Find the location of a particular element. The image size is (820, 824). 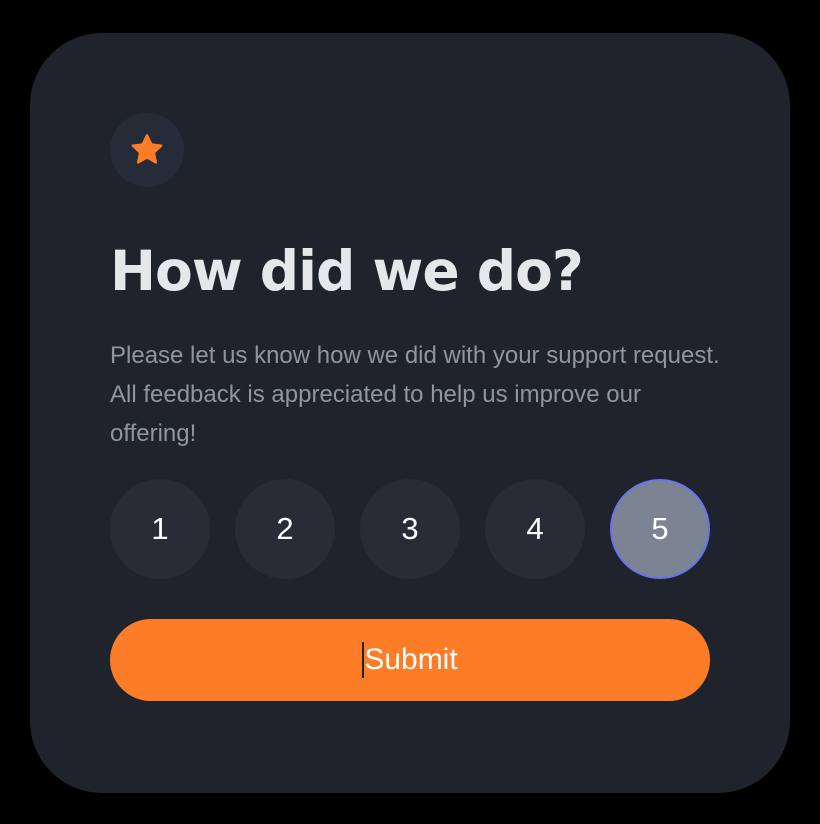

rating-option-3: 3 is located at coordinates (410, 529).